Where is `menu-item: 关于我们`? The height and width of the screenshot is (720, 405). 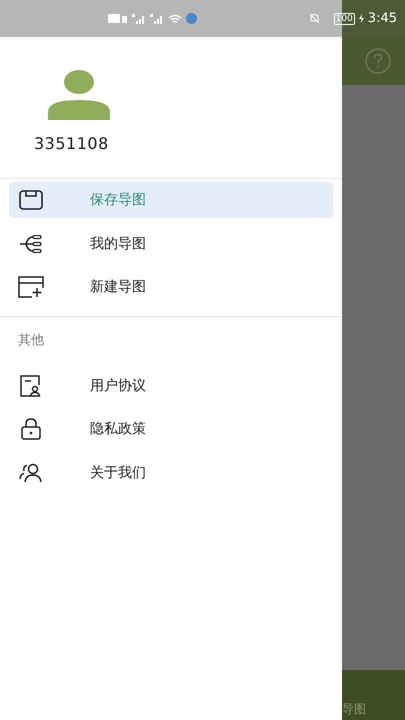
menu-item: 关于我们 is located at coordinates (171, 472).